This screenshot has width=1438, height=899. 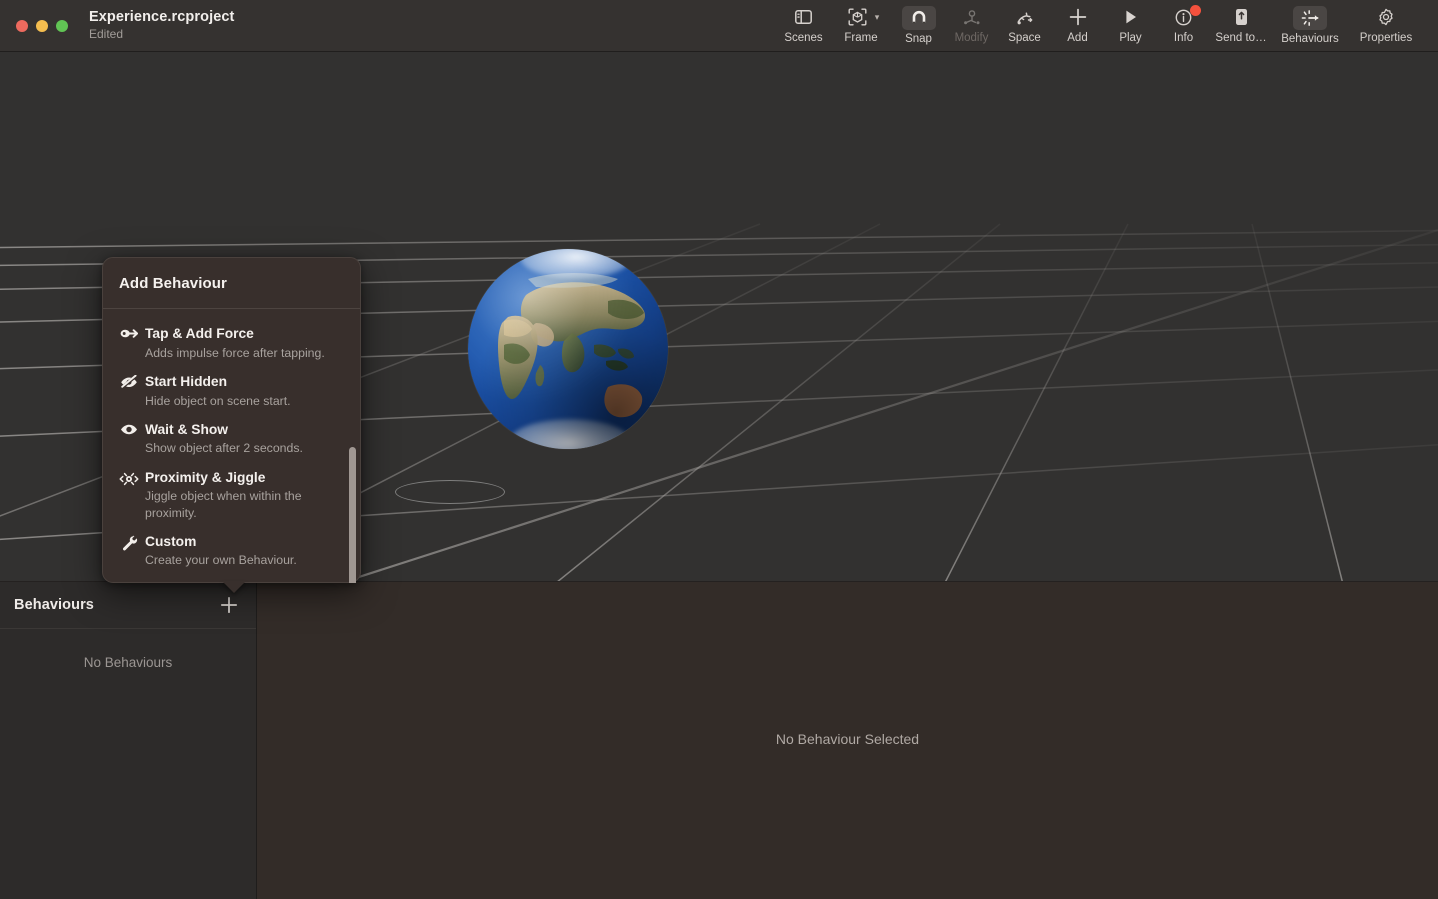 I want to click on add-behaviour-button, so click(x=229, y=605).